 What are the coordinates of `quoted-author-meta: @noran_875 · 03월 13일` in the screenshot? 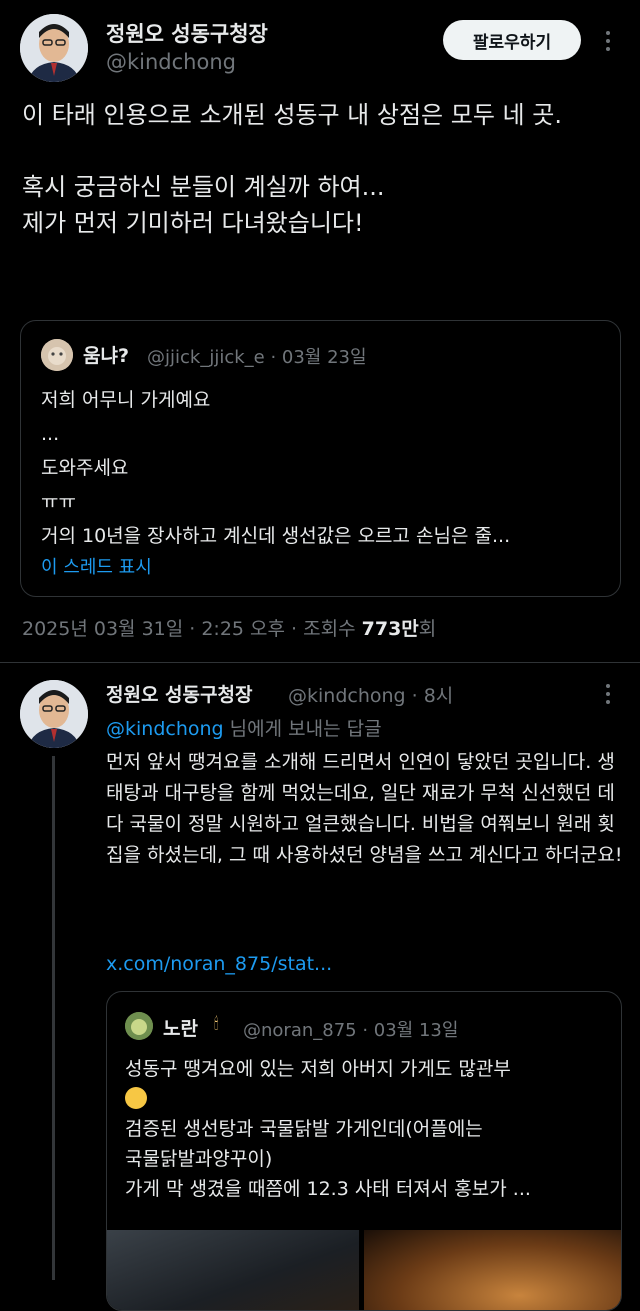 It's located at (351, 1030).